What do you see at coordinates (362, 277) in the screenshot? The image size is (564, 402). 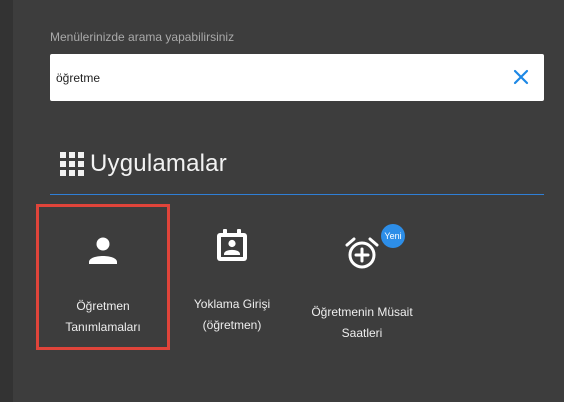 I see `app-tile-ogretmenin-musait-saatleri: Yeni Öğretmenin Müsait Saatleri` at bounding box center [362, 277].